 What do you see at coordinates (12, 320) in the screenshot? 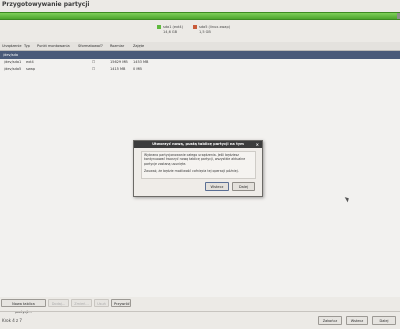
I see `step-indicator: Krok 4 z 7` at bounding box center [12, 320].